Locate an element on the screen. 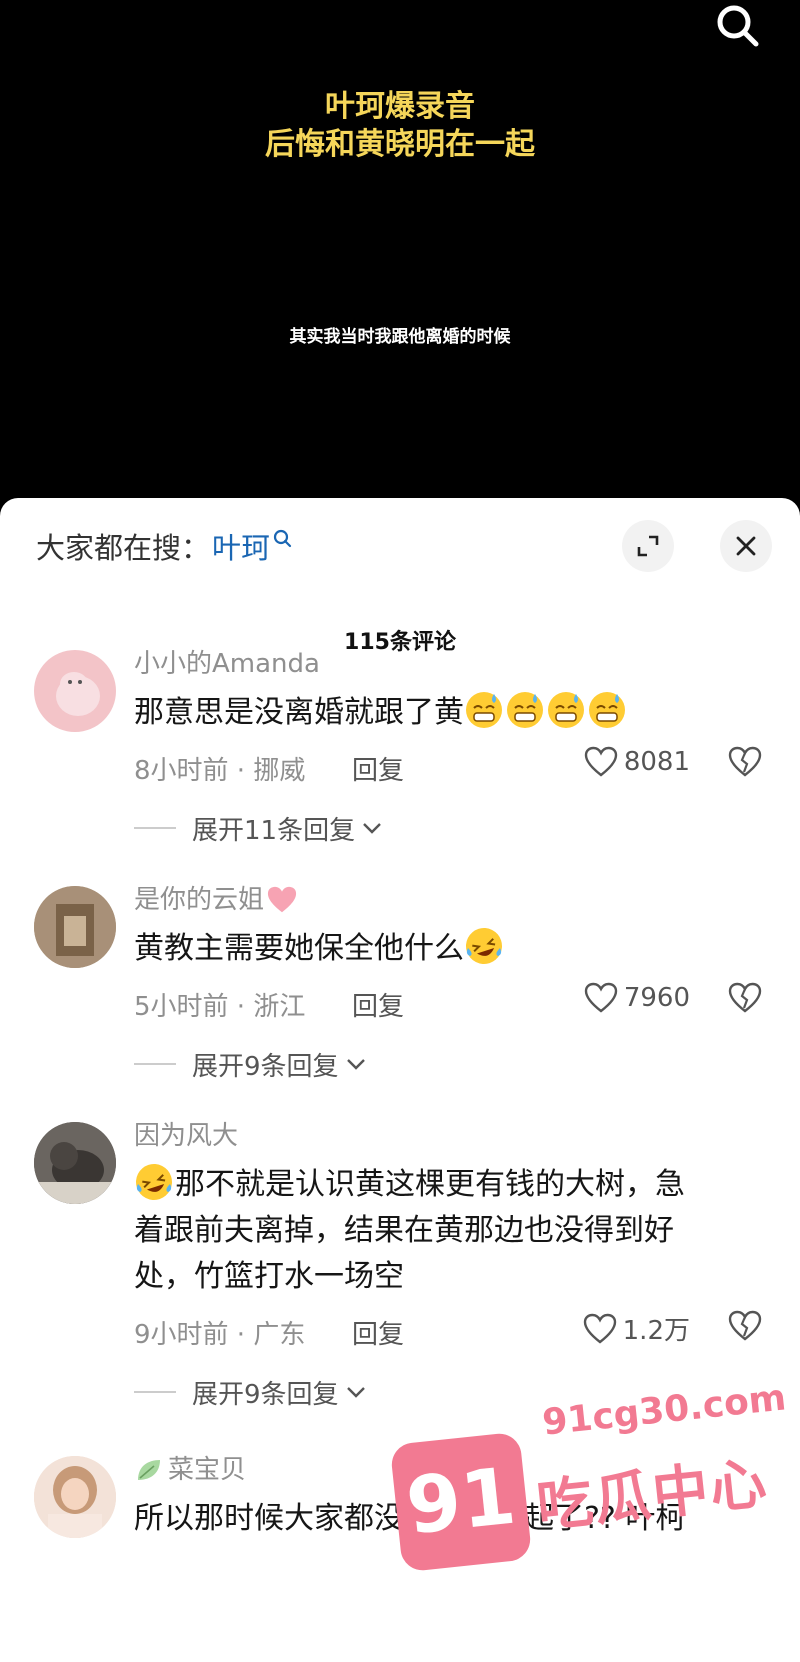 The image size is (800, 1662). watermark-text: 吃瓜中心 is located at coordinates (652, 1495).